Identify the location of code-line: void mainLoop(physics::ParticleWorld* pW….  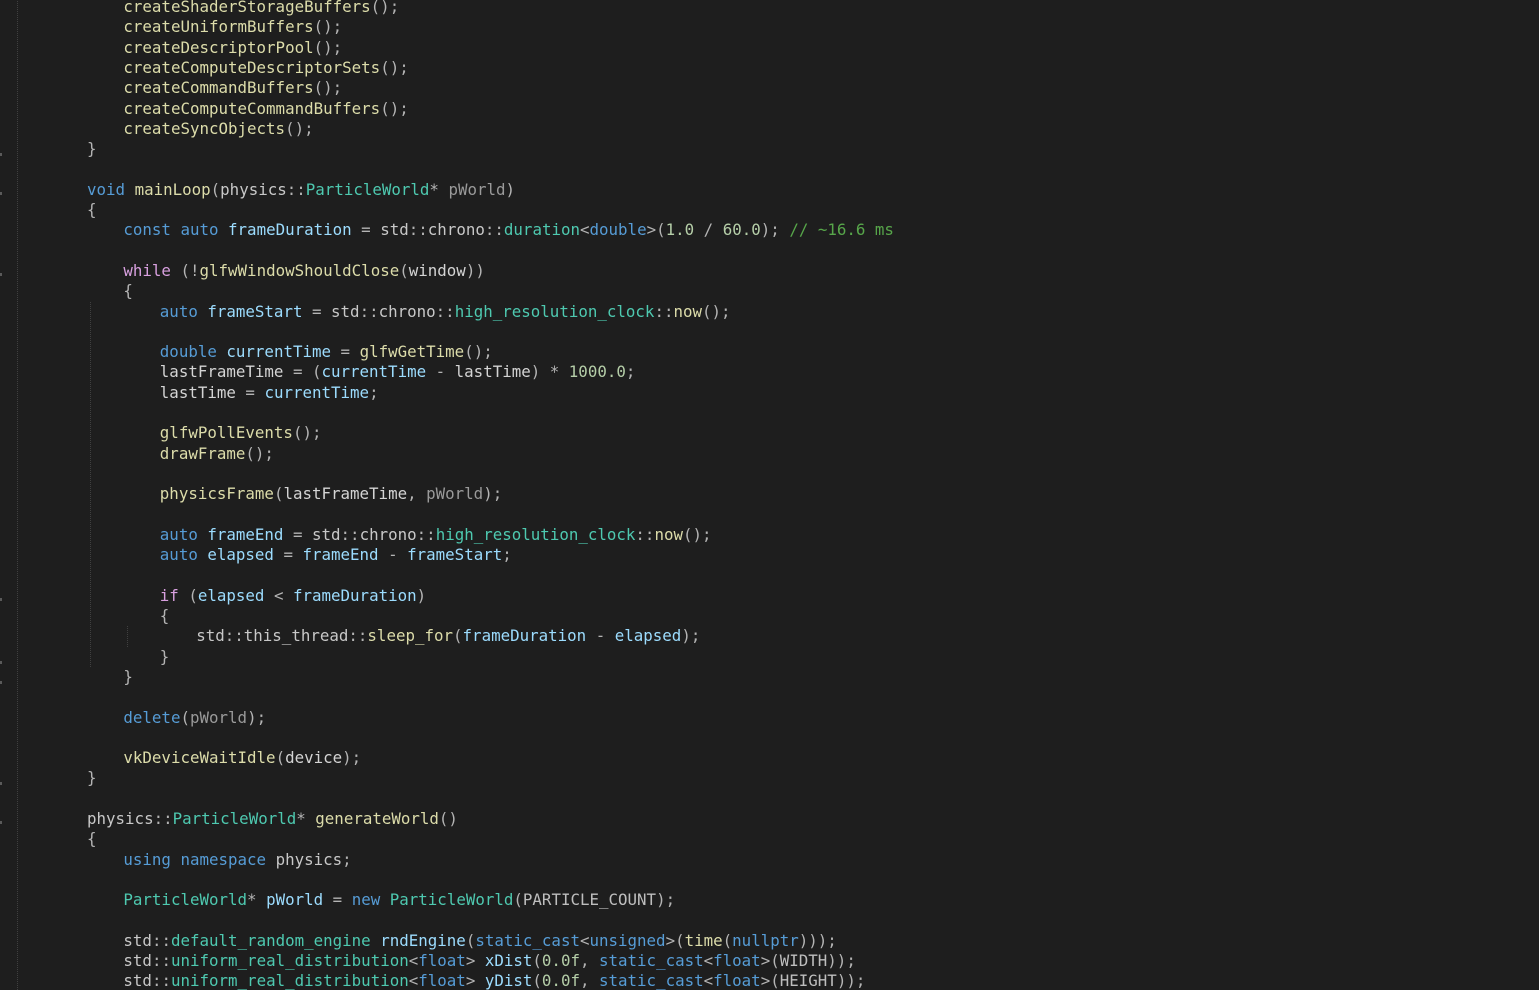
(301, 190).